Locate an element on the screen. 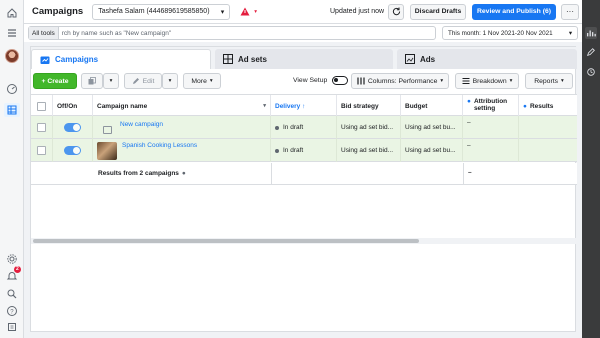 The image size is (600, 338). updated-status: Updated just now is located at coordinates (357, 11).